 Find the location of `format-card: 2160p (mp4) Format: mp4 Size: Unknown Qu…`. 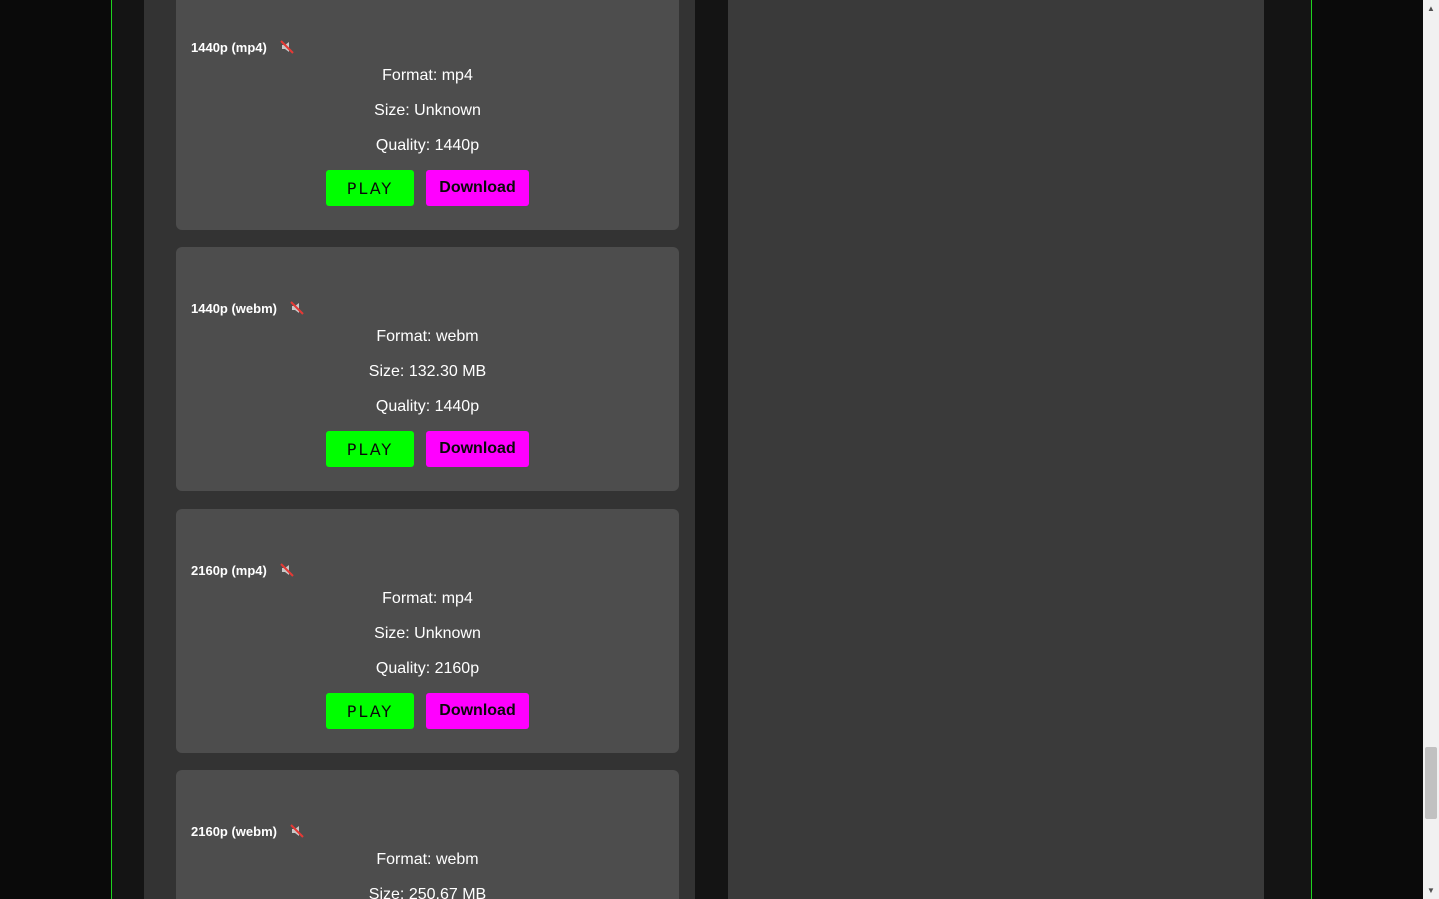

format-card: 2160p (mp4) Format: mp4 Size: Unknown Qu… is located at coordinates (427, 631).